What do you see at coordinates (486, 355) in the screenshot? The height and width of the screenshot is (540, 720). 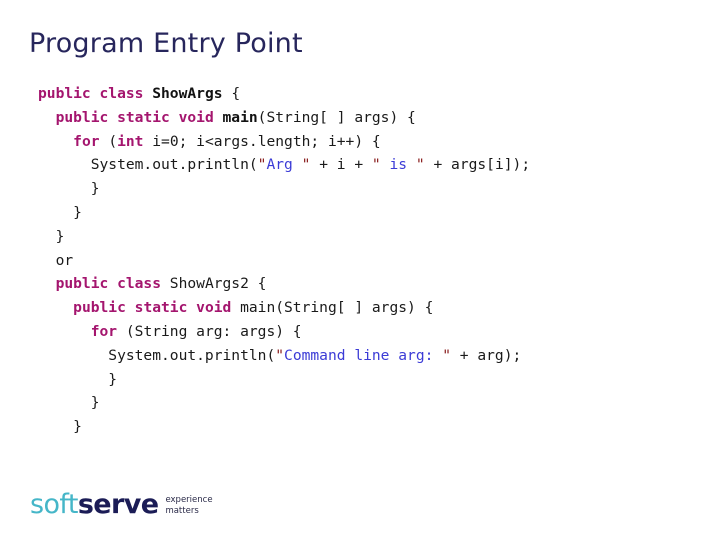 I see `code-token-plain: + arg);` at bounding box center [486, 355].